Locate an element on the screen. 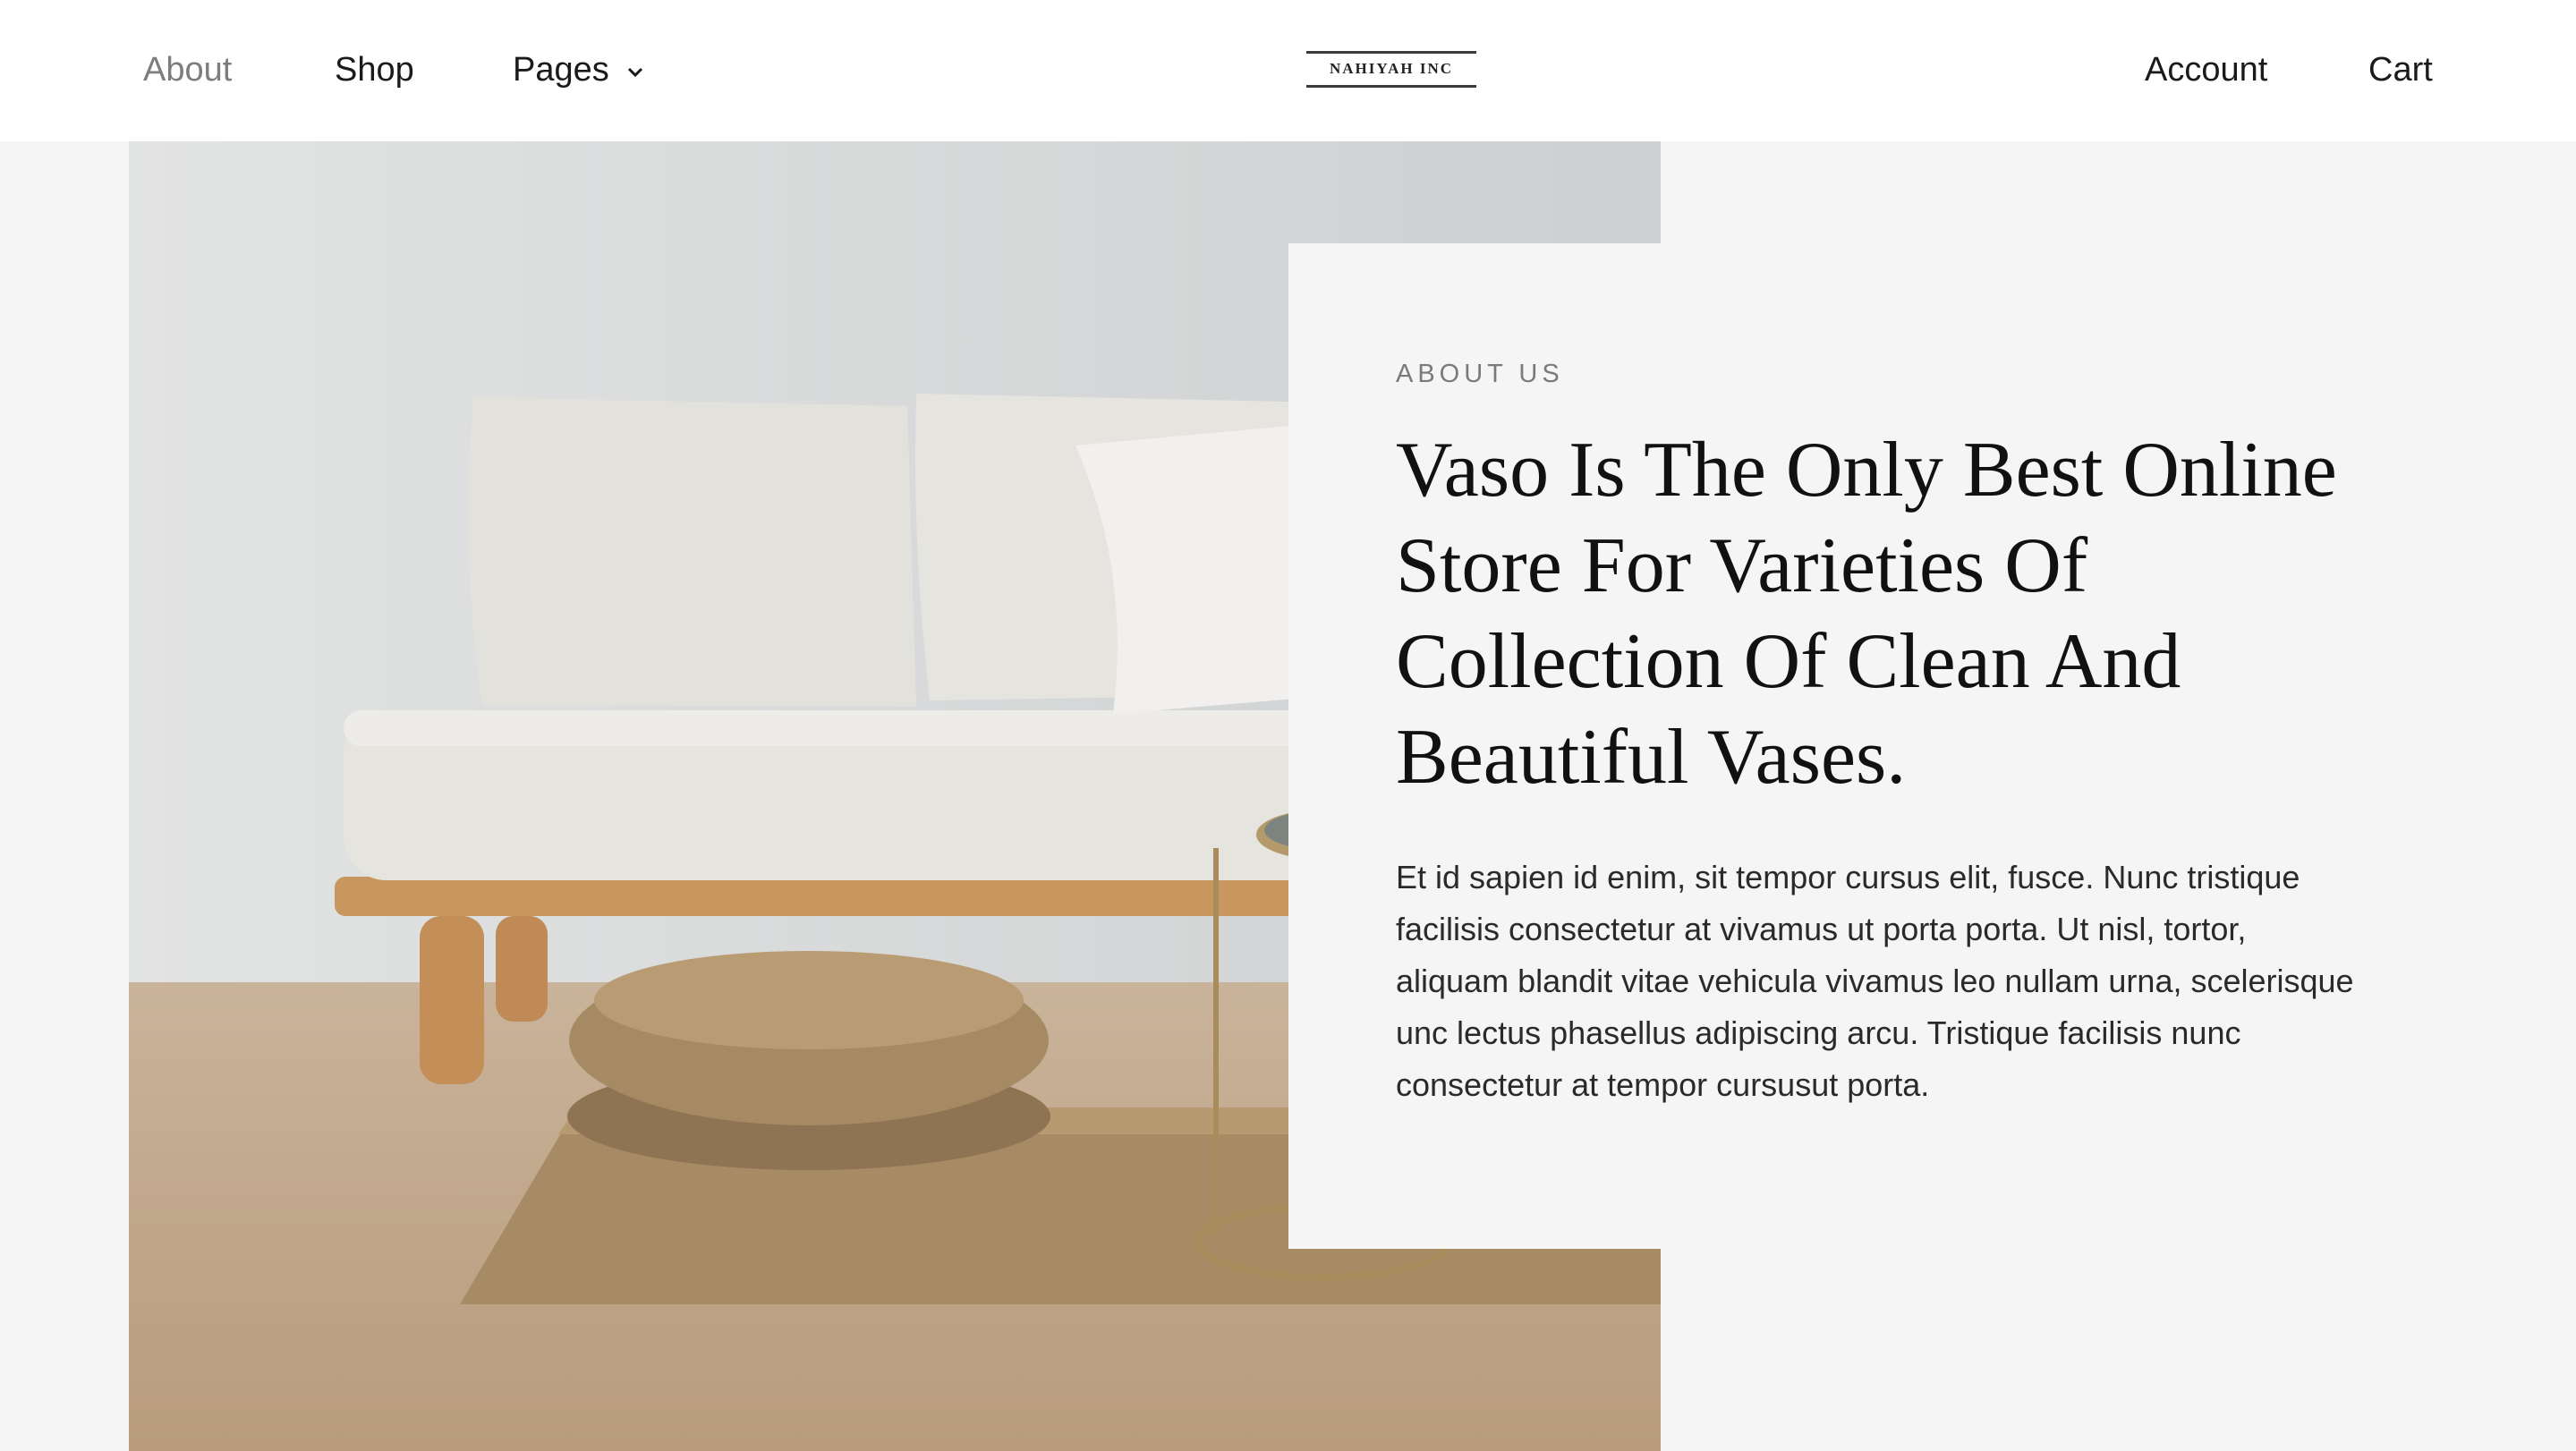 This screenshot has width=2576, height=1451. brand-logo: NAHIYAH INC is located at coordinates (1391, 70).